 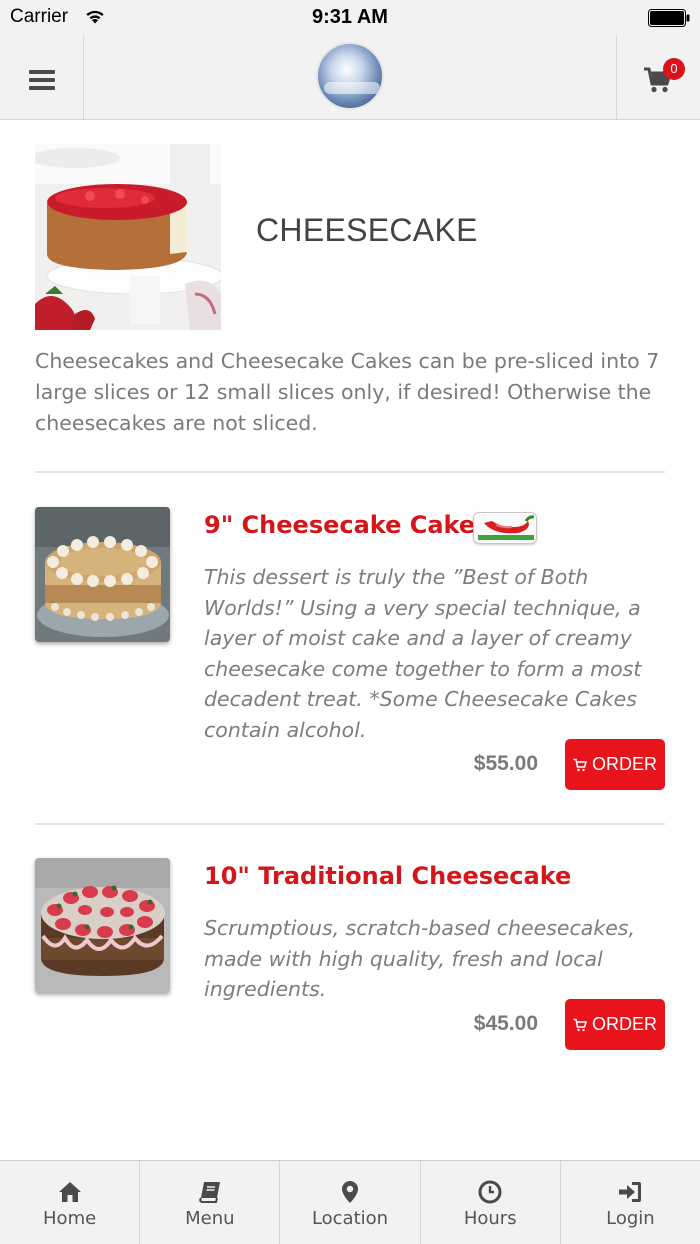 I want to click on brand-logo, so click(x=350, y=76).